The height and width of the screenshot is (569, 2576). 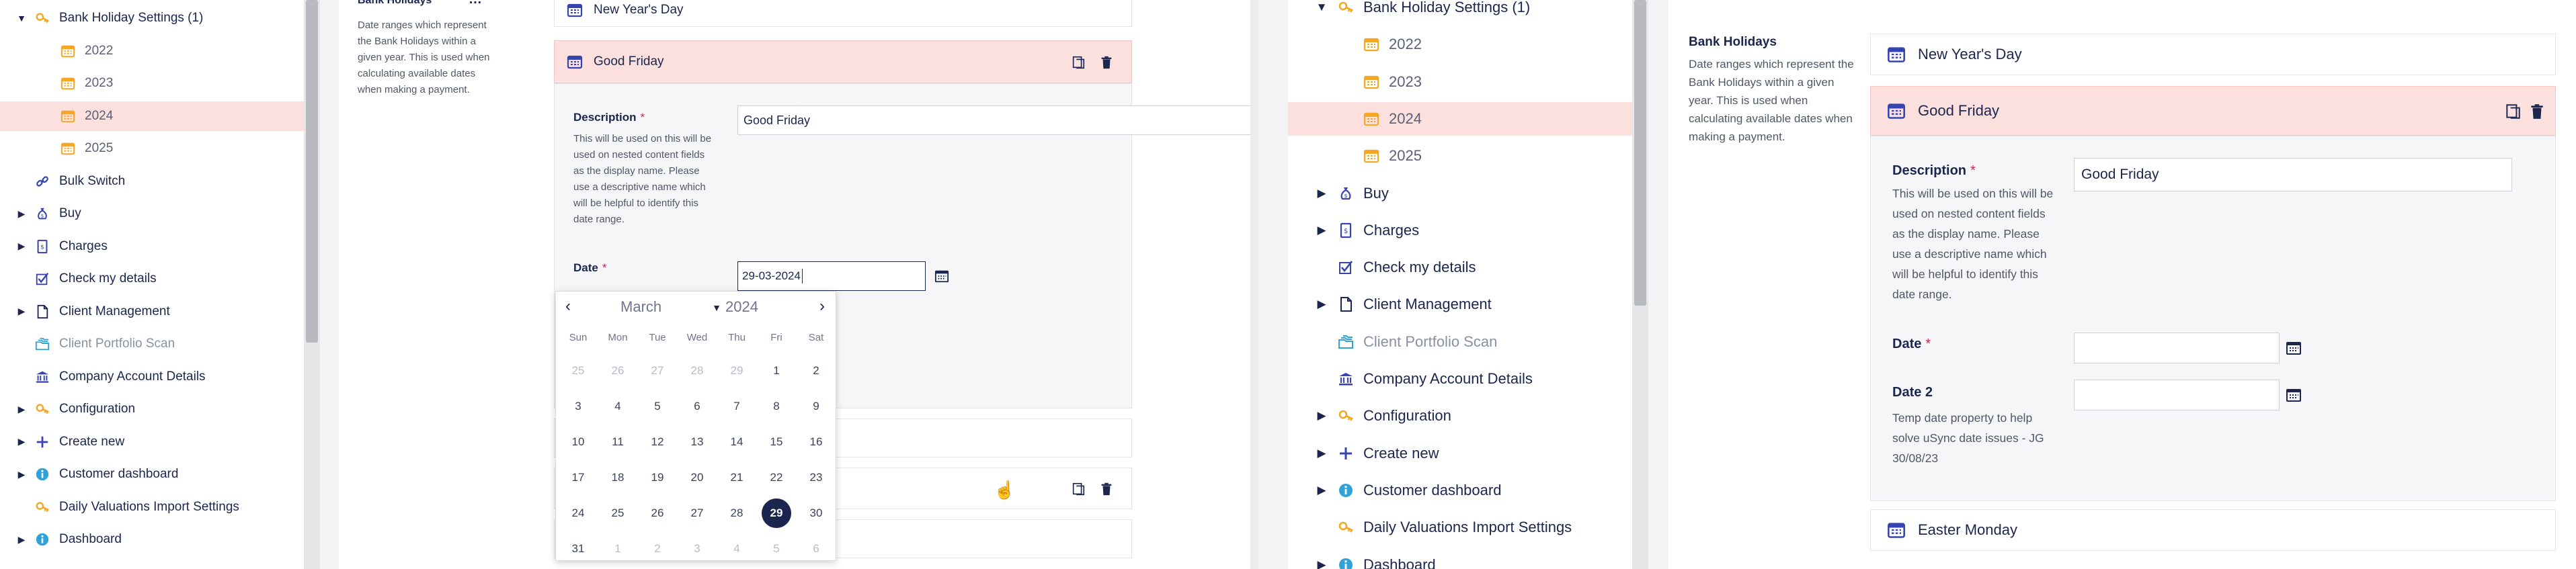 I want to click on nested-item-easter-monday: Easter Monday, so click(x=2213, y=530).